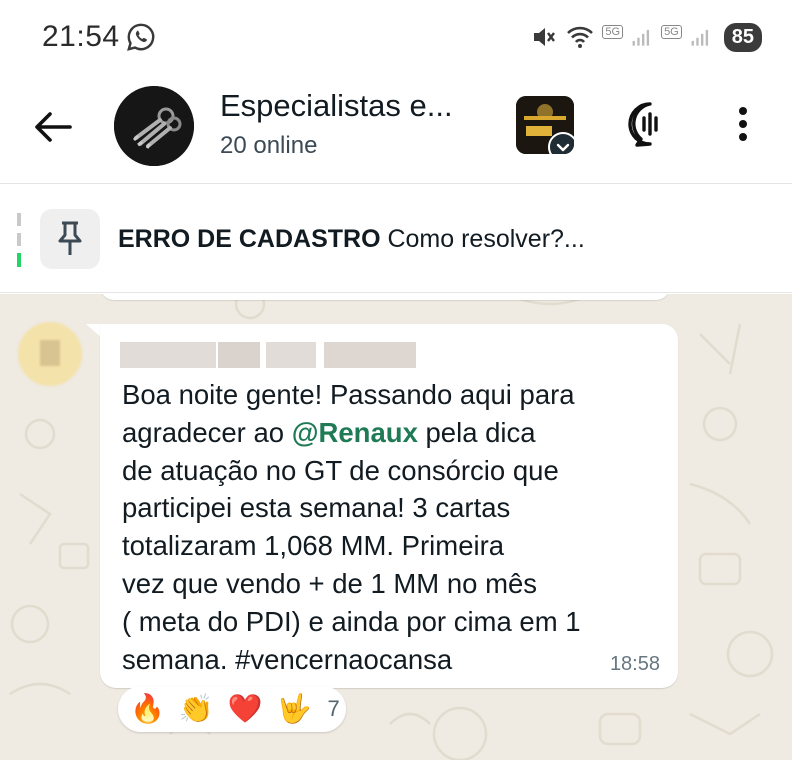 The height and width of the screenshot is (760, 792). What do you see at coordinates (141, 37) in the screenshot?
I see `whatsapp-icon` at bounding box center [141, 37].